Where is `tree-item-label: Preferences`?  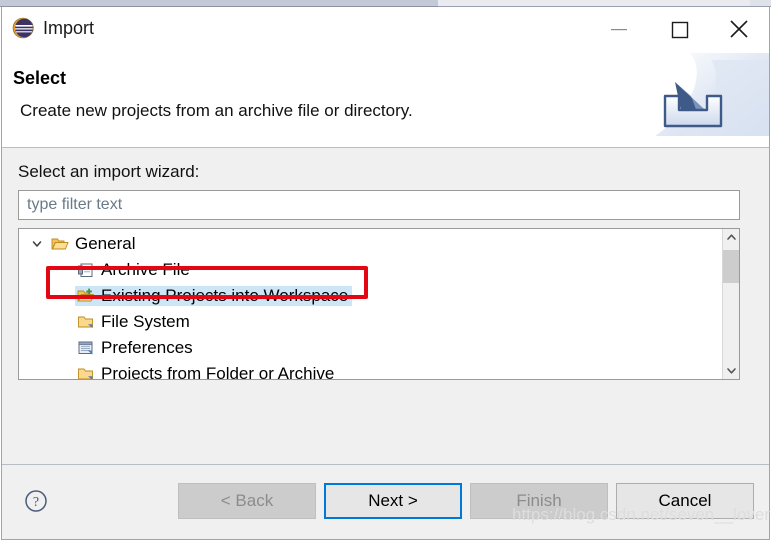 tree-item-label: Preferences is located at coordinates (147, 347).